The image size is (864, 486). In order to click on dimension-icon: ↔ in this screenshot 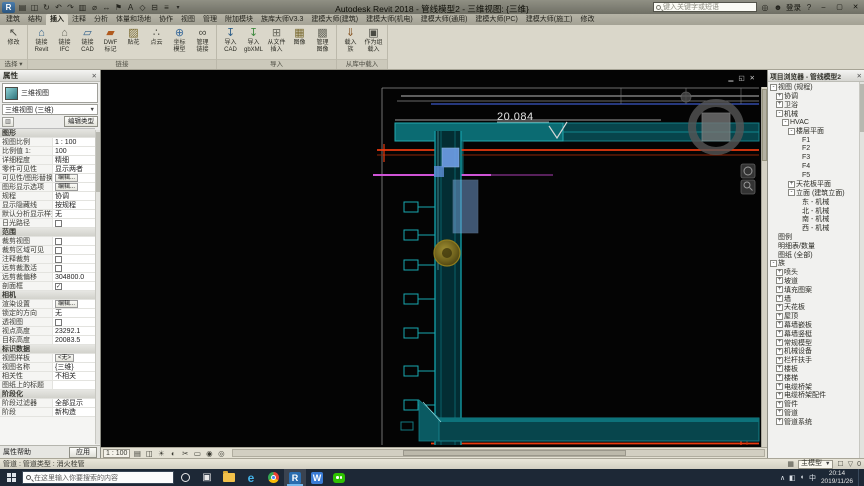, I will do `click(106, 7)`.